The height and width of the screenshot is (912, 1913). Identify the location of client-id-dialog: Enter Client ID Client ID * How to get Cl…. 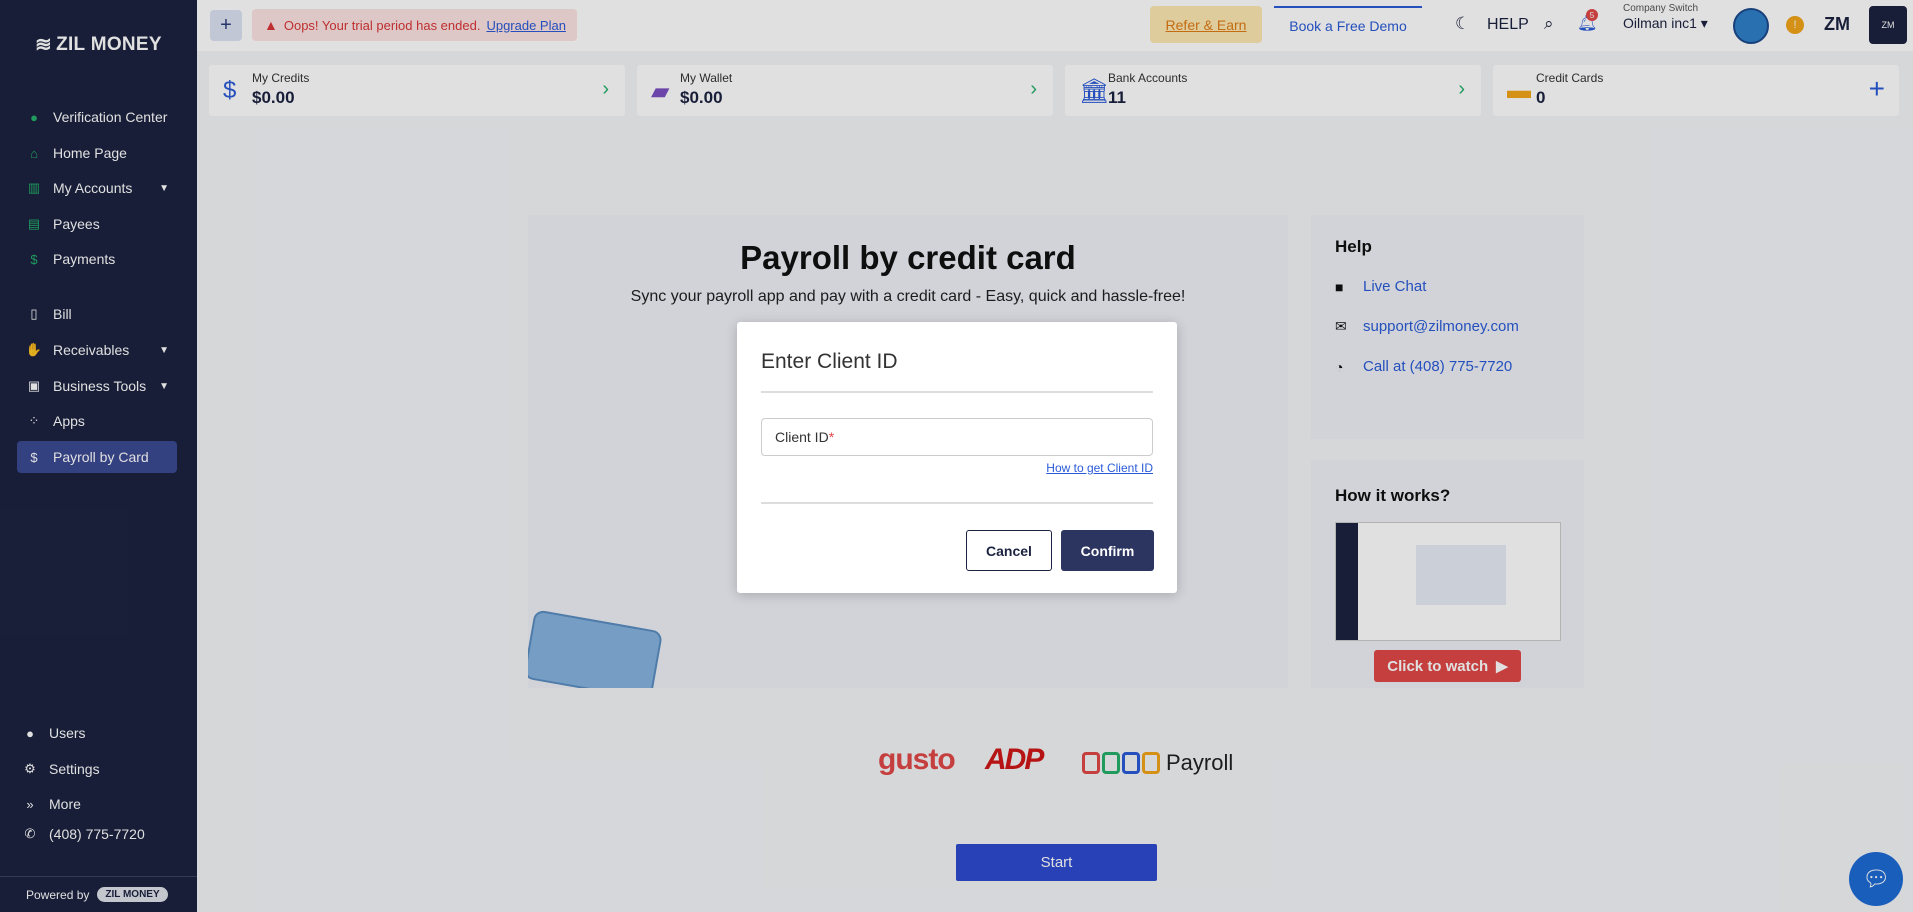
(957, 457).